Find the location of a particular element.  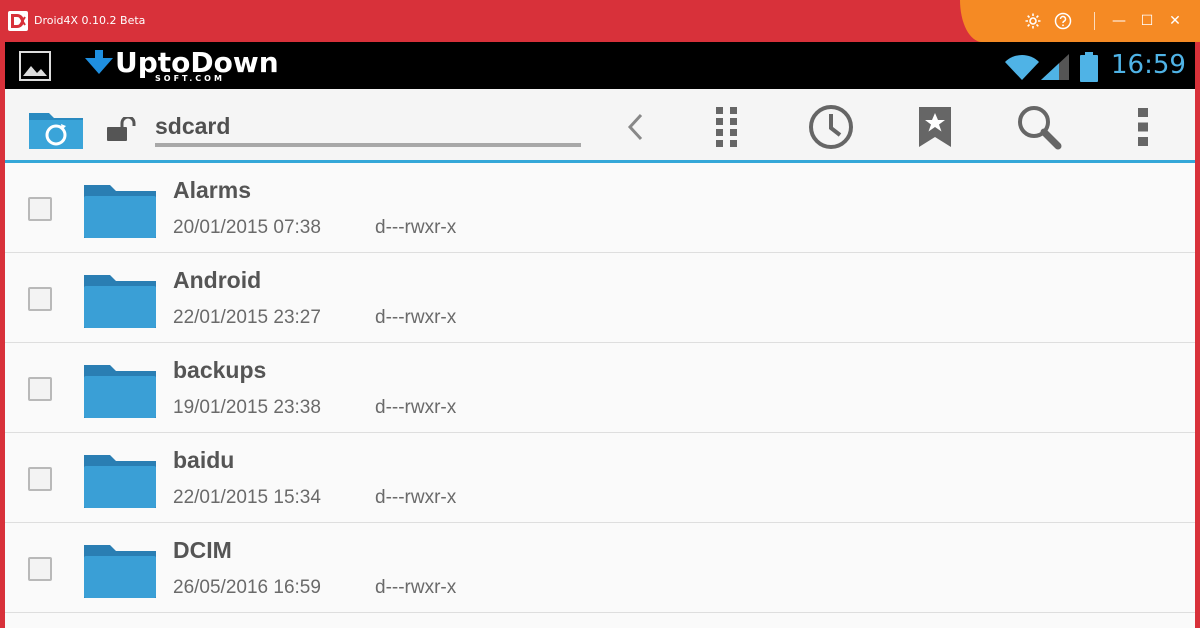

android-status-bar: UptoDown SOFT.COM 16:59 is located at coordinates (600, 65).